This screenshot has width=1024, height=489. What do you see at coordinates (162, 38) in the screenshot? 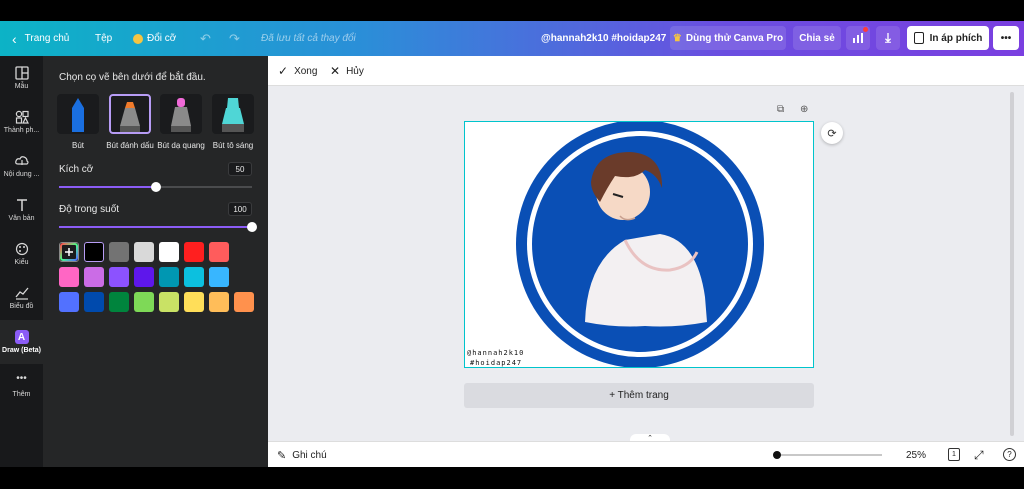
I see `resize-label: Đổi cỡ` at bounding box center [162, 38].